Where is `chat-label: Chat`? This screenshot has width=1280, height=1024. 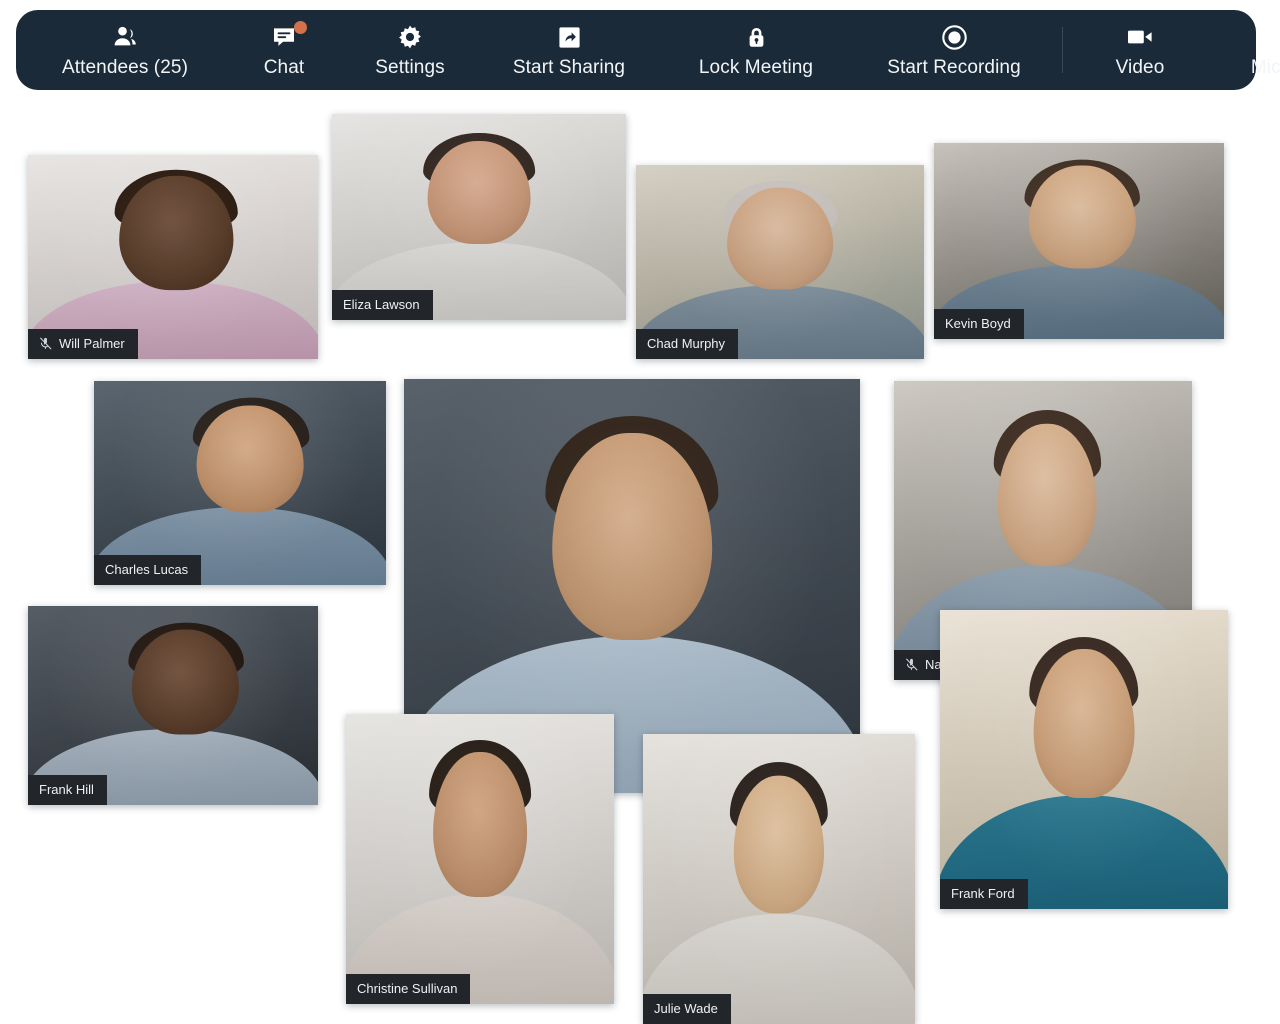
chat-label: Chat is located at coordinates (284, 67).